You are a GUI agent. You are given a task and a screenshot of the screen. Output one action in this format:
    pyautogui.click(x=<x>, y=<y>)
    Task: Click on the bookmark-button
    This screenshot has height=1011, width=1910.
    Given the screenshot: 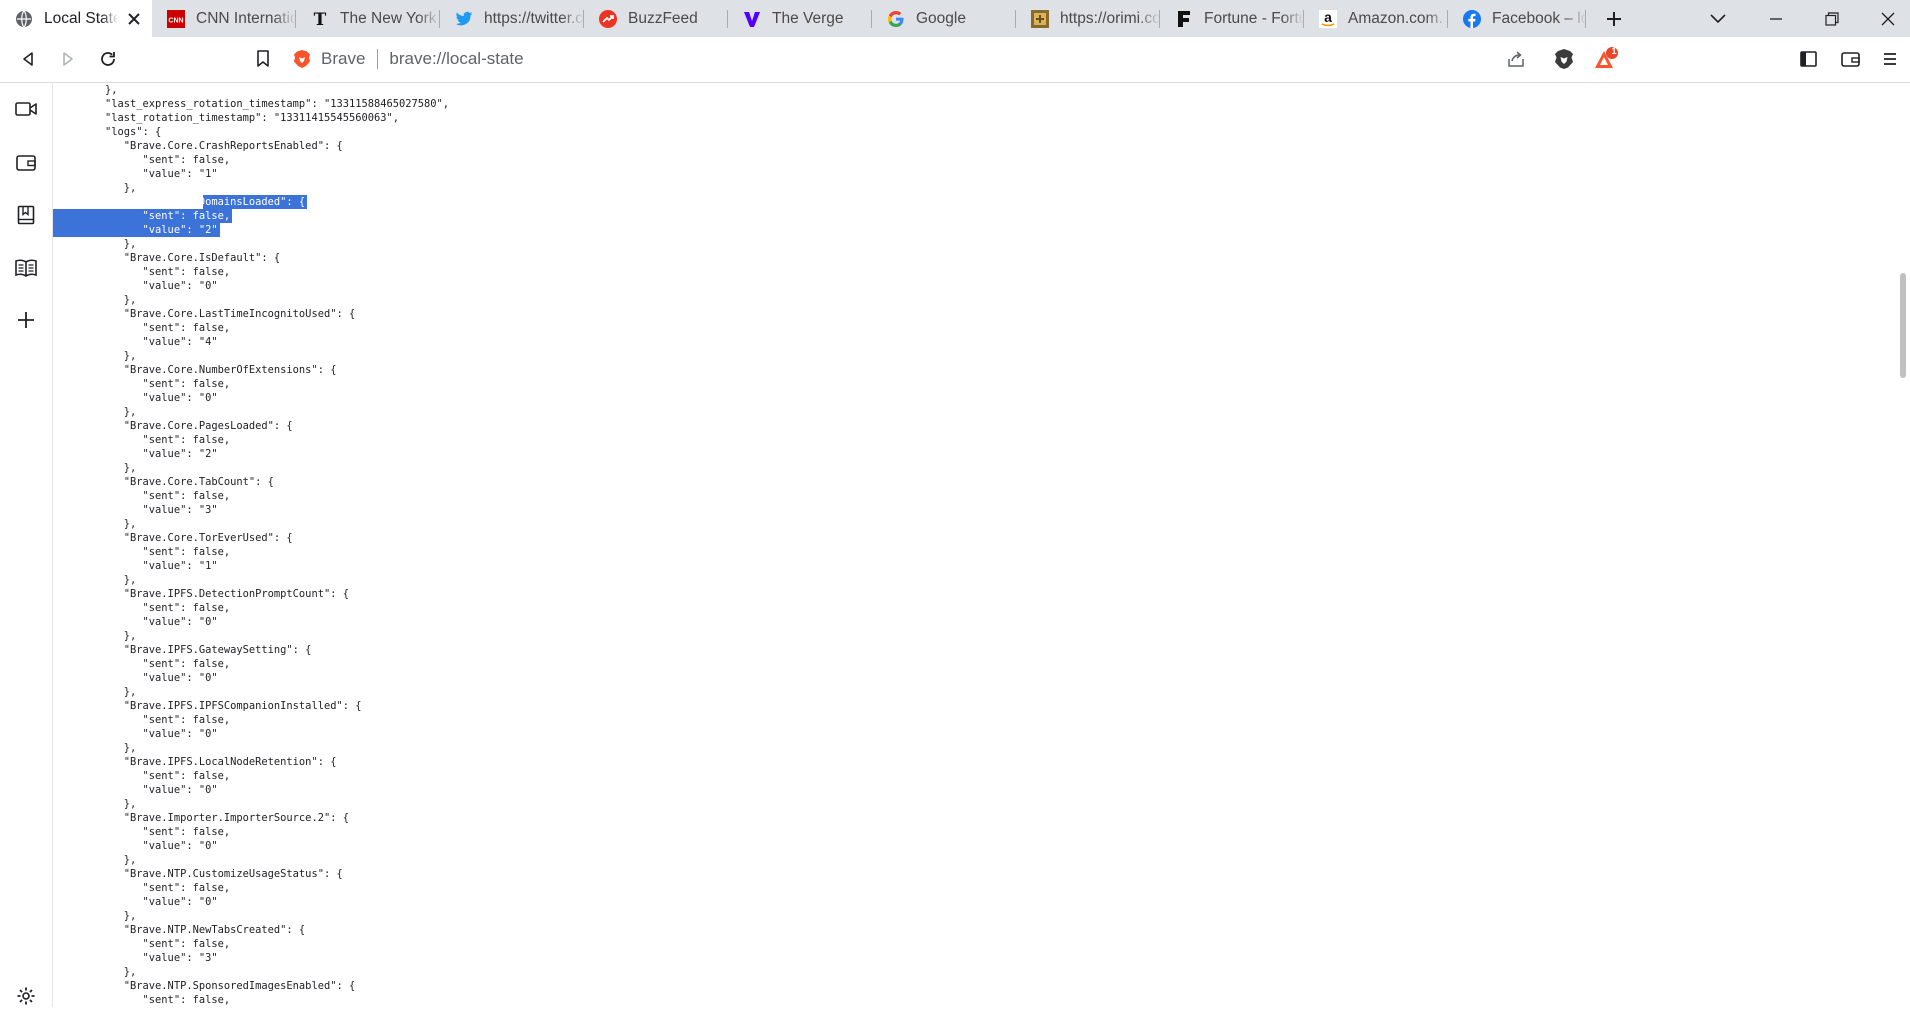 What is the action you would take?
    pyautogui.click(x=263, y=59)
    